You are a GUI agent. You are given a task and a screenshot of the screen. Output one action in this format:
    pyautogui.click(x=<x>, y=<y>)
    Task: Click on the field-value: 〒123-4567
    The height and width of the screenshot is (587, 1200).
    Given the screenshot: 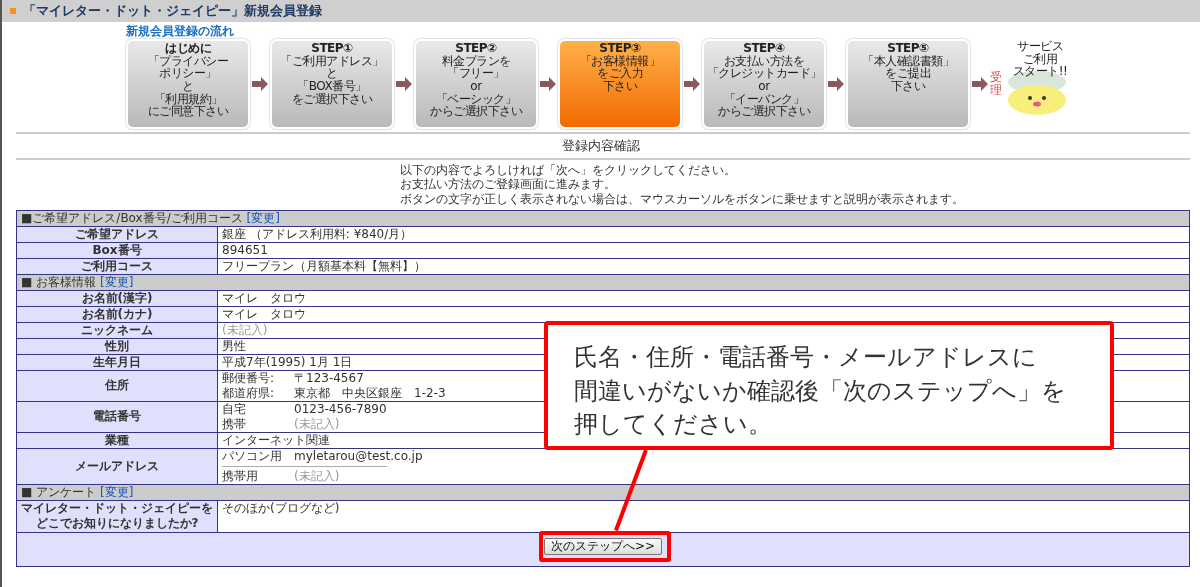 What is the action you would take?
    pyautogui.click(x=329, y=377)
    